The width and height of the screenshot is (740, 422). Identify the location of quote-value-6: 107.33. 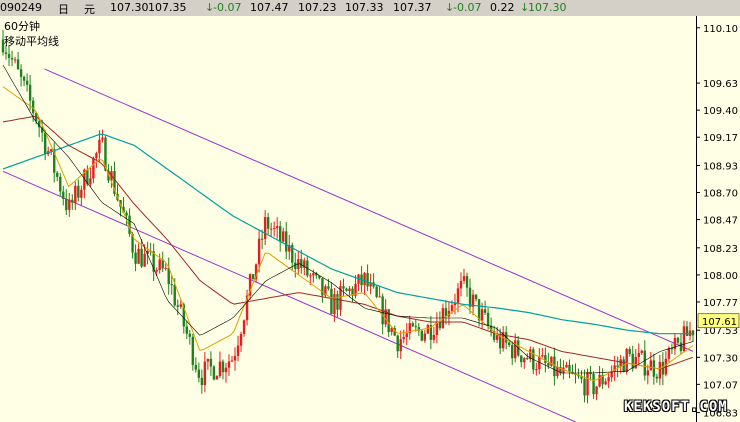
(364, 7).